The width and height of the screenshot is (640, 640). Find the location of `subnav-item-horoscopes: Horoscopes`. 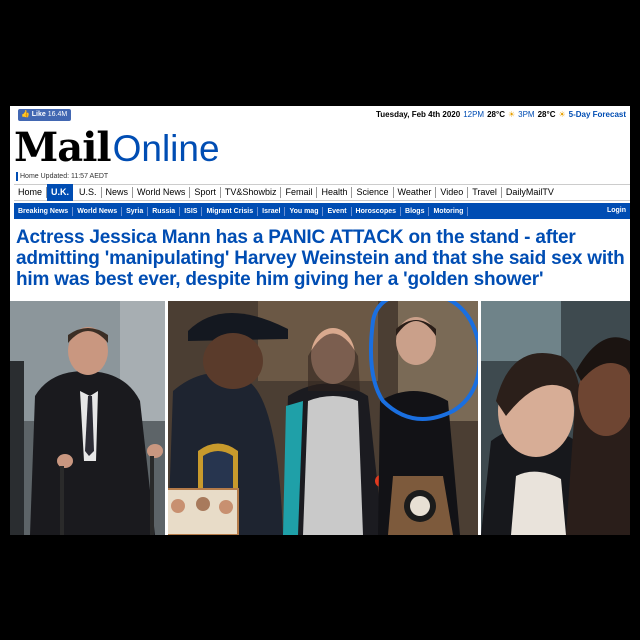

subnav-item-horoscopes: Horoscopes is located at coordinates (377, 211).